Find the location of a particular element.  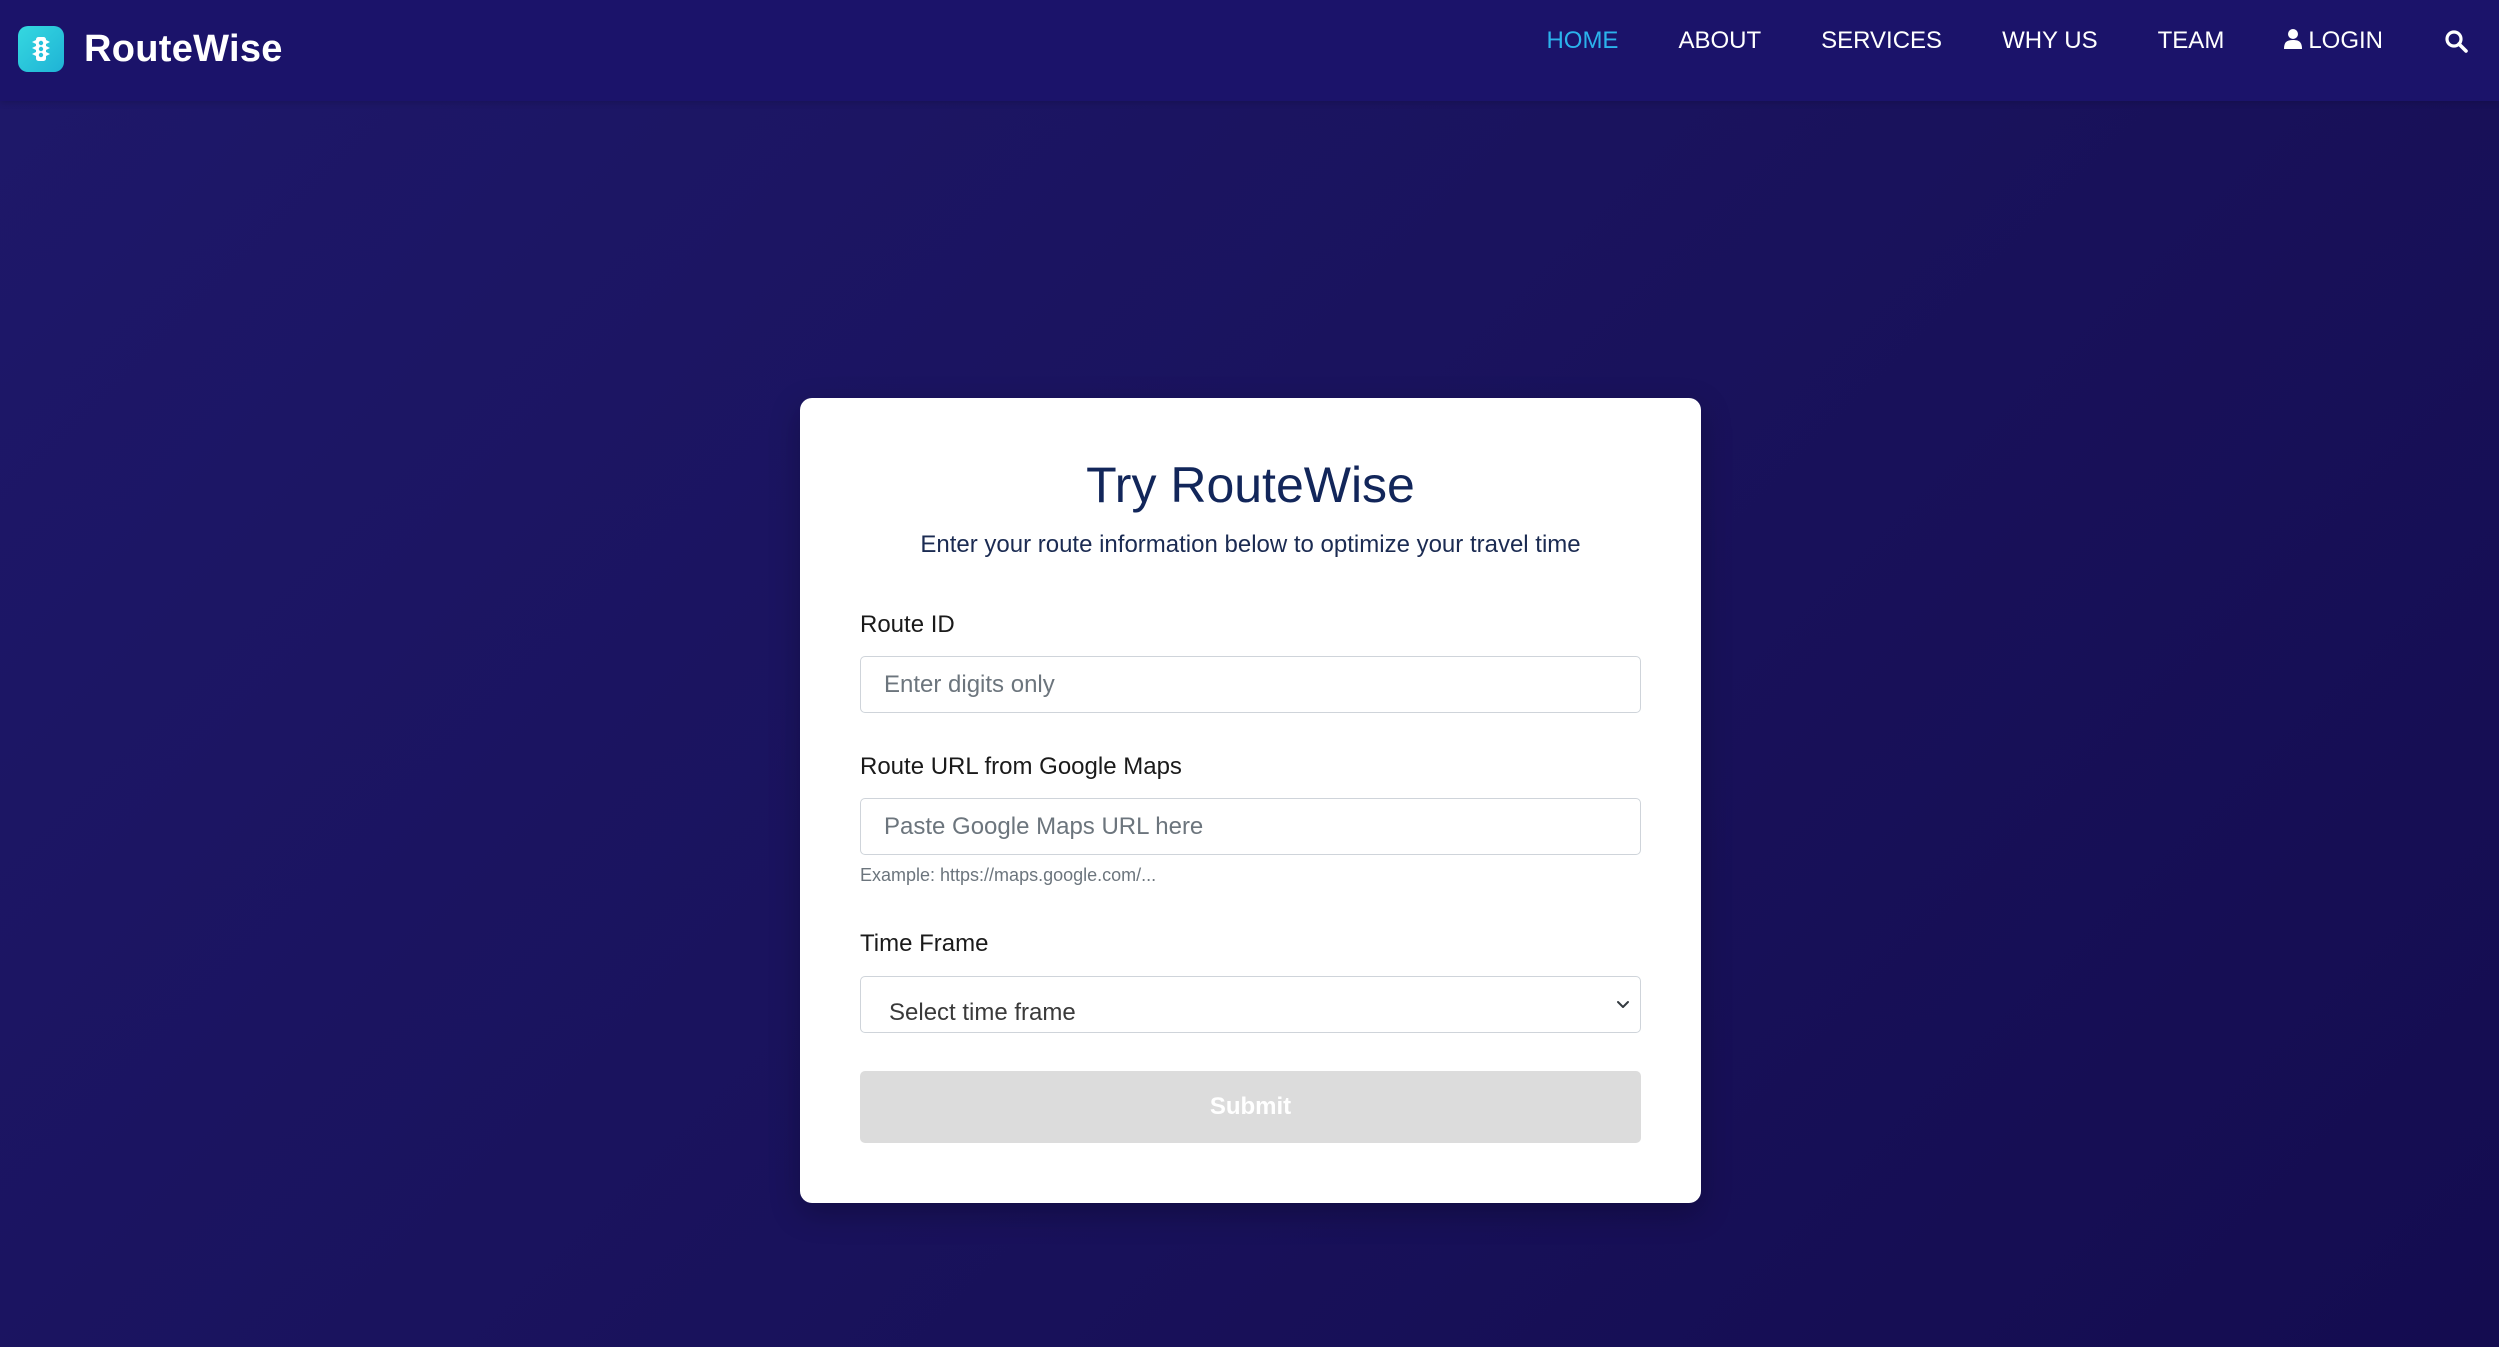

nav-item-login-label: LOGIN is located at coordinates (2345, 40).